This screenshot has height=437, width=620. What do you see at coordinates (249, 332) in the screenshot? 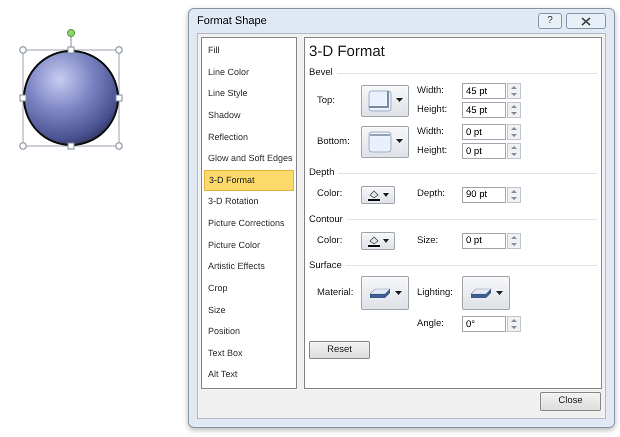
I see `category-item: Position` at bounding box center [249, 332].